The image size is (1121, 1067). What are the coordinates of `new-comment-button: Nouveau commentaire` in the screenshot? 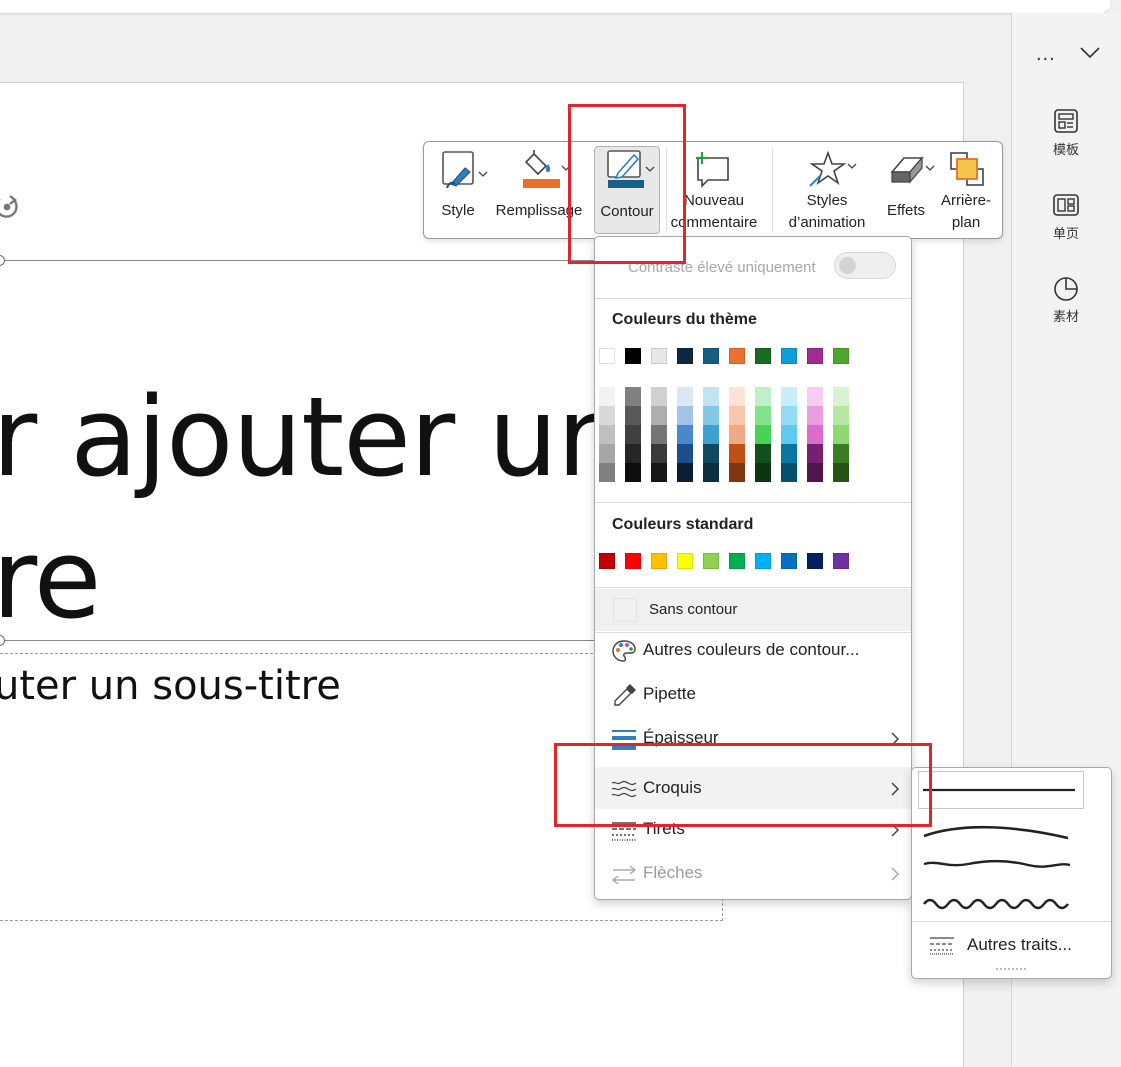 It's located at (714, 189).